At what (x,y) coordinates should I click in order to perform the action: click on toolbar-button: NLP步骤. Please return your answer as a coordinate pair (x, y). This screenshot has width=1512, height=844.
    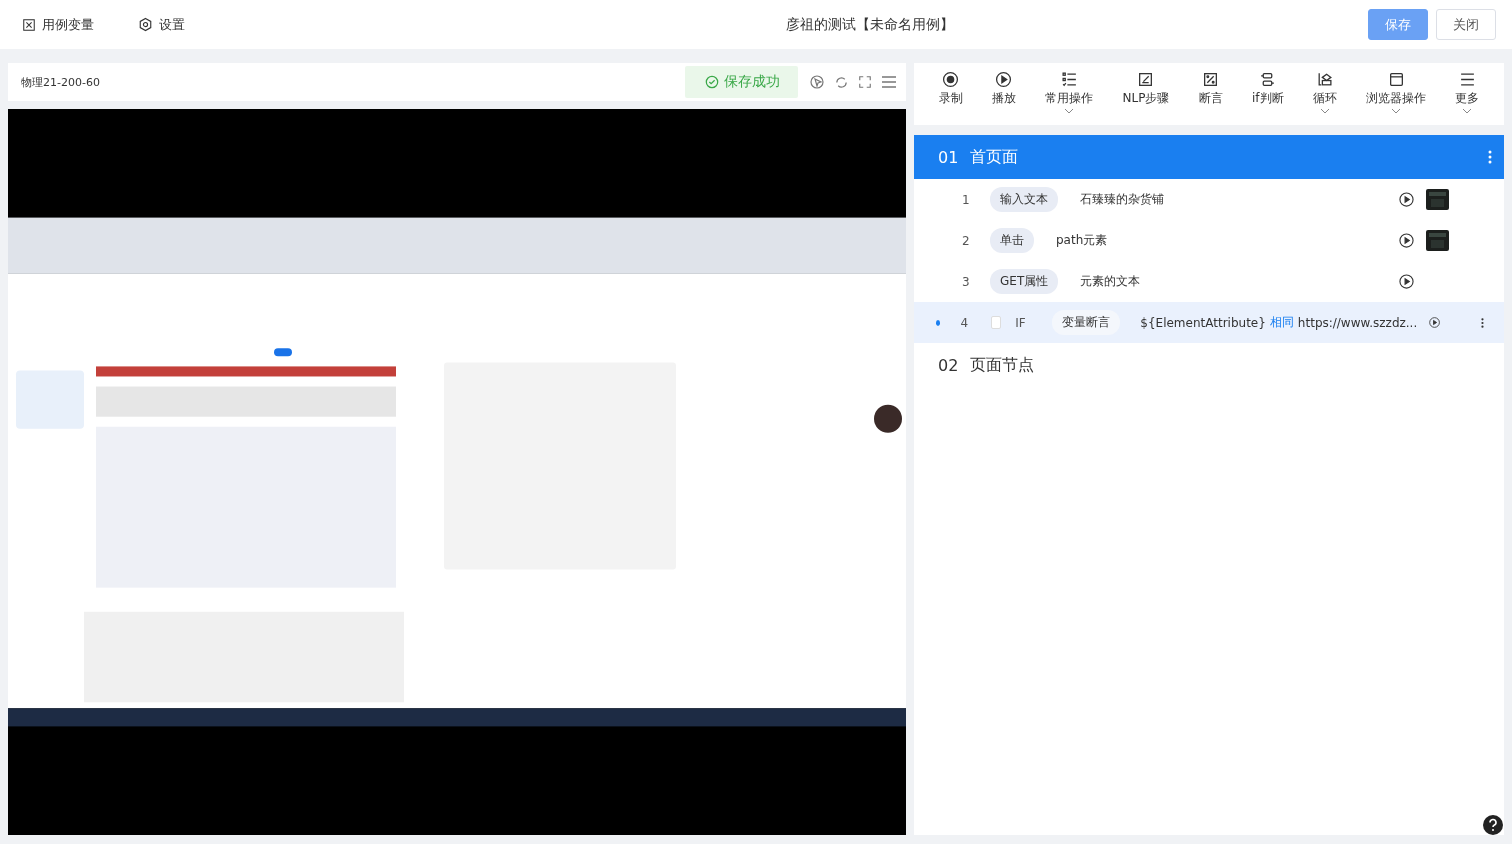
    Looking at the image, I should click on (1146, 93).